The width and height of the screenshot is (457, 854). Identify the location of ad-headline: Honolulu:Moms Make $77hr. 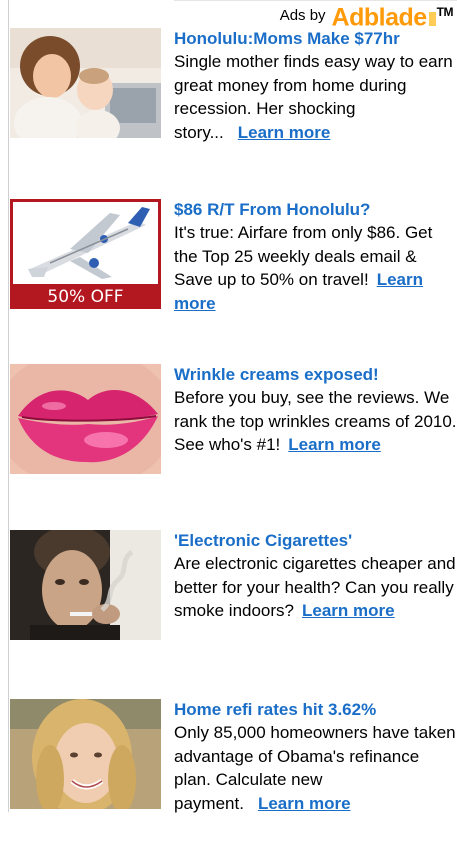
(315, 39).